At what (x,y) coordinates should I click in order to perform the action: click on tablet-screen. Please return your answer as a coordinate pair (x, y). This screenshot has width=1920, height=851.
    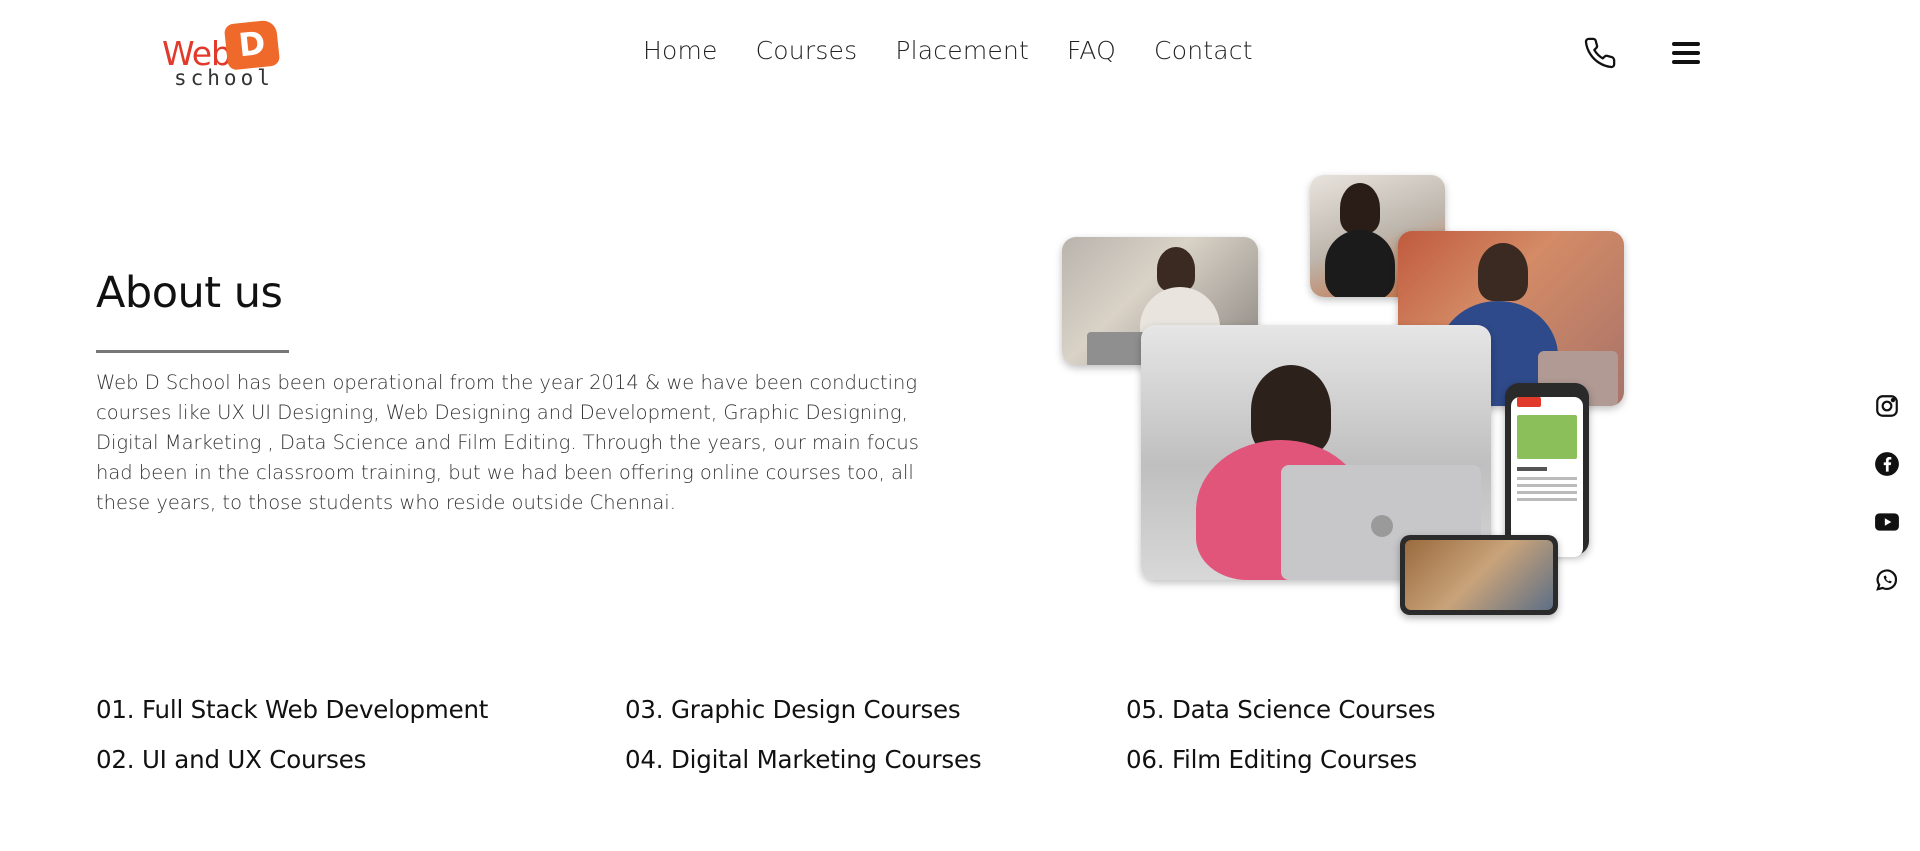
    Looking at the image, I should click on (1479, 575).